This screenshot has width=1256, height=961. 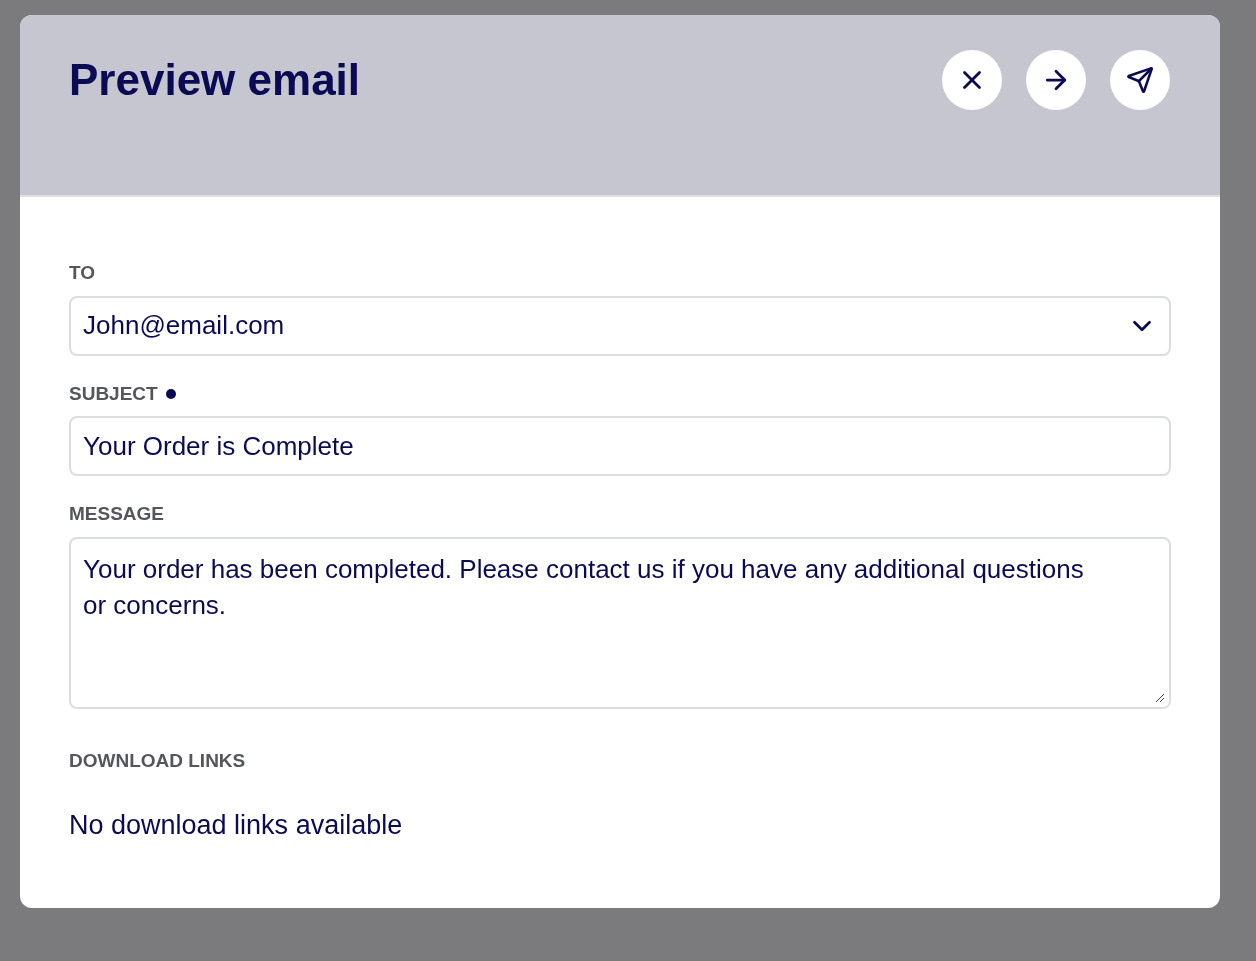 I want to click on section-label: DOWNLOAD LINKS, so click(x=158, y=760).